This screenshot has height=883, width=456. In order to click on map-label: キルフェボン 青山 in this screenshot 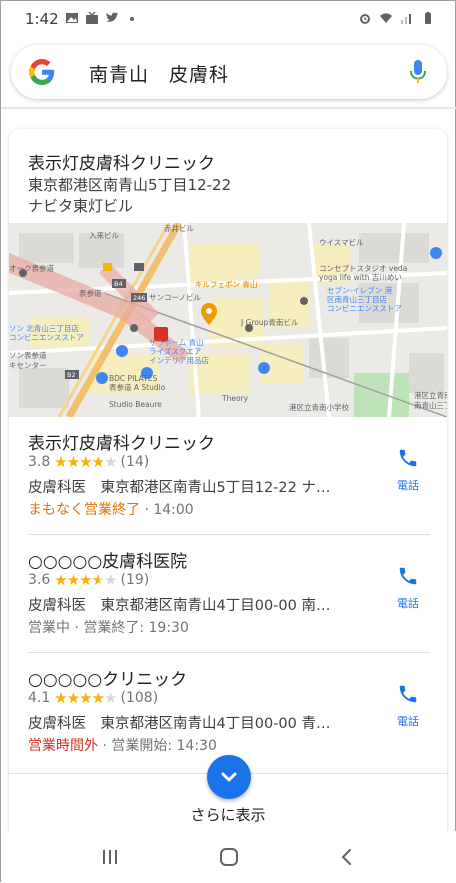, I will do `click(226, 284)`.